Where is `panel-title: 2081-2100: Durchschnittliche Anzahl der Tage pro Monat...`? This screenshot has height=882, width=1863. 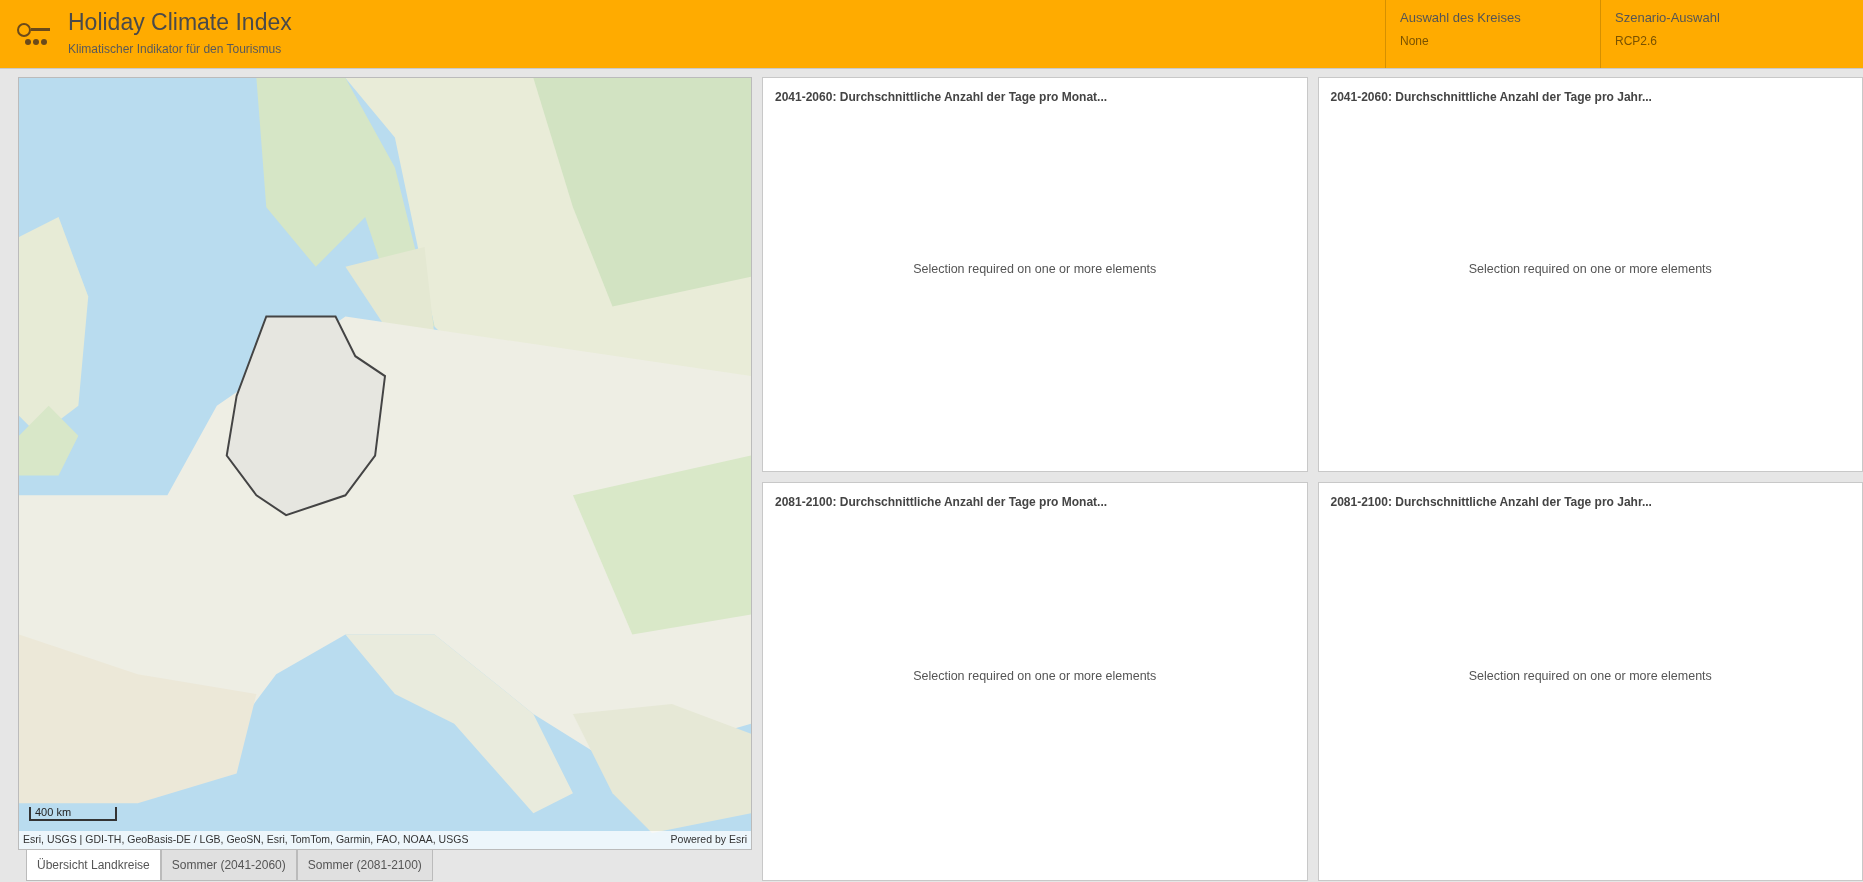 panel-title: 2081-2100: Durchschnittliche Anzahl der Tage pro Monat... is located at coordinates (941, 502).